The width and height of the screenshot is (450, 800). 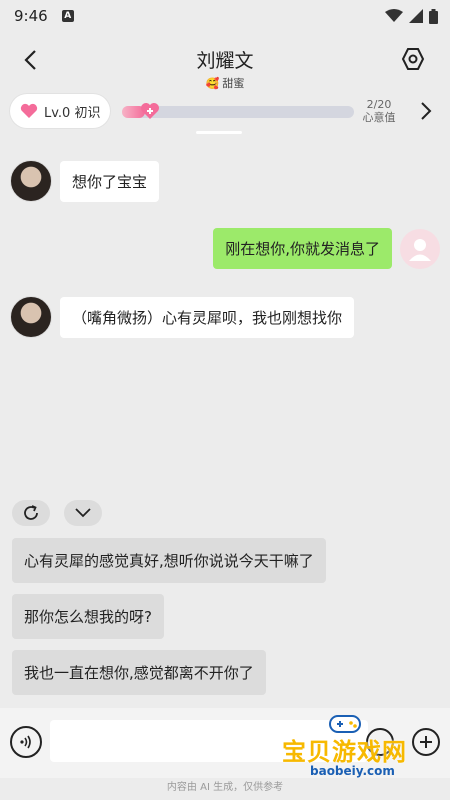 I want to click on user-icon, so click(x=420, y=249).